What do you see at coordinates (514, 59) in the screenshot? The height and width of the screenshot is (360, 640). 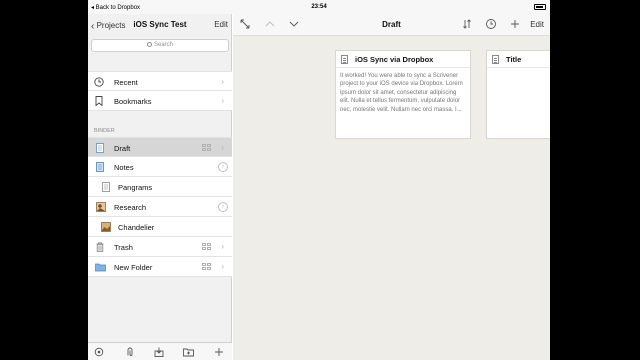 I see `index-card-title: Title` at bounding box center [514, 59].